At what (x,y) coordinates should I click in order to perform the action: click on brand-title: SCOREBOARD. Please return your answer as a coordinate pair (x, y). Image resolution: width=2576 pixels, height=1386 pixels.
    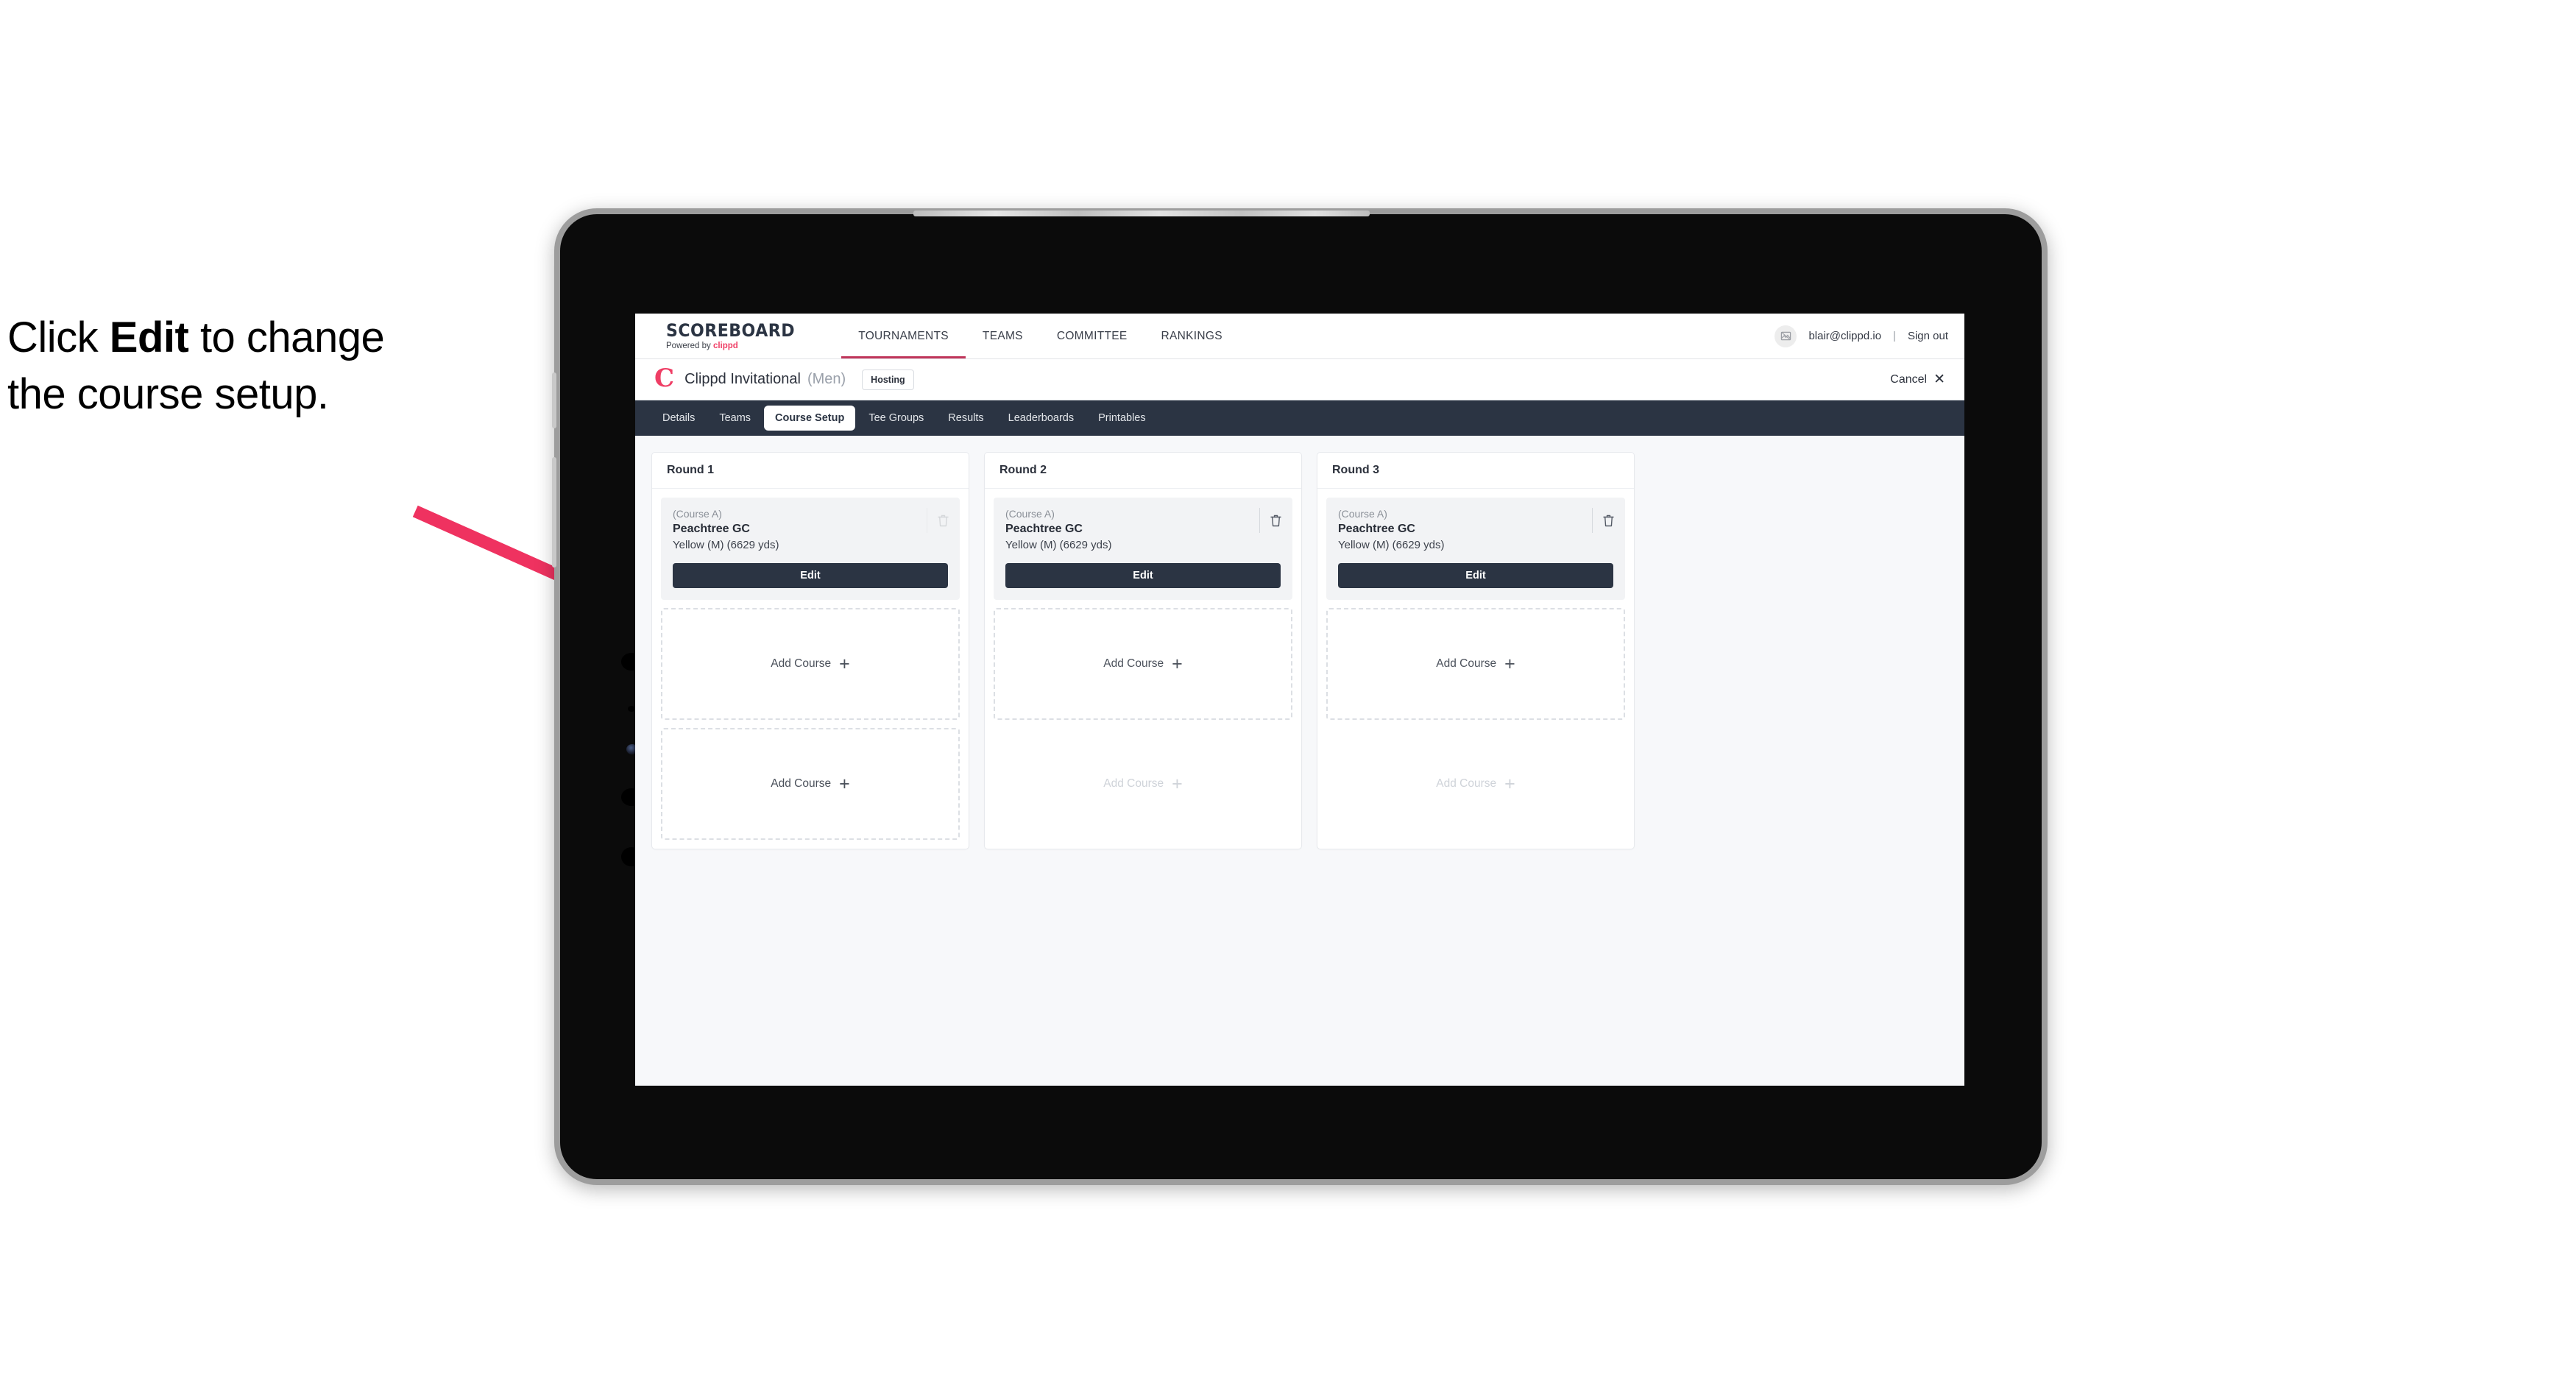
    Looking at the image, I should click on (730, 330).